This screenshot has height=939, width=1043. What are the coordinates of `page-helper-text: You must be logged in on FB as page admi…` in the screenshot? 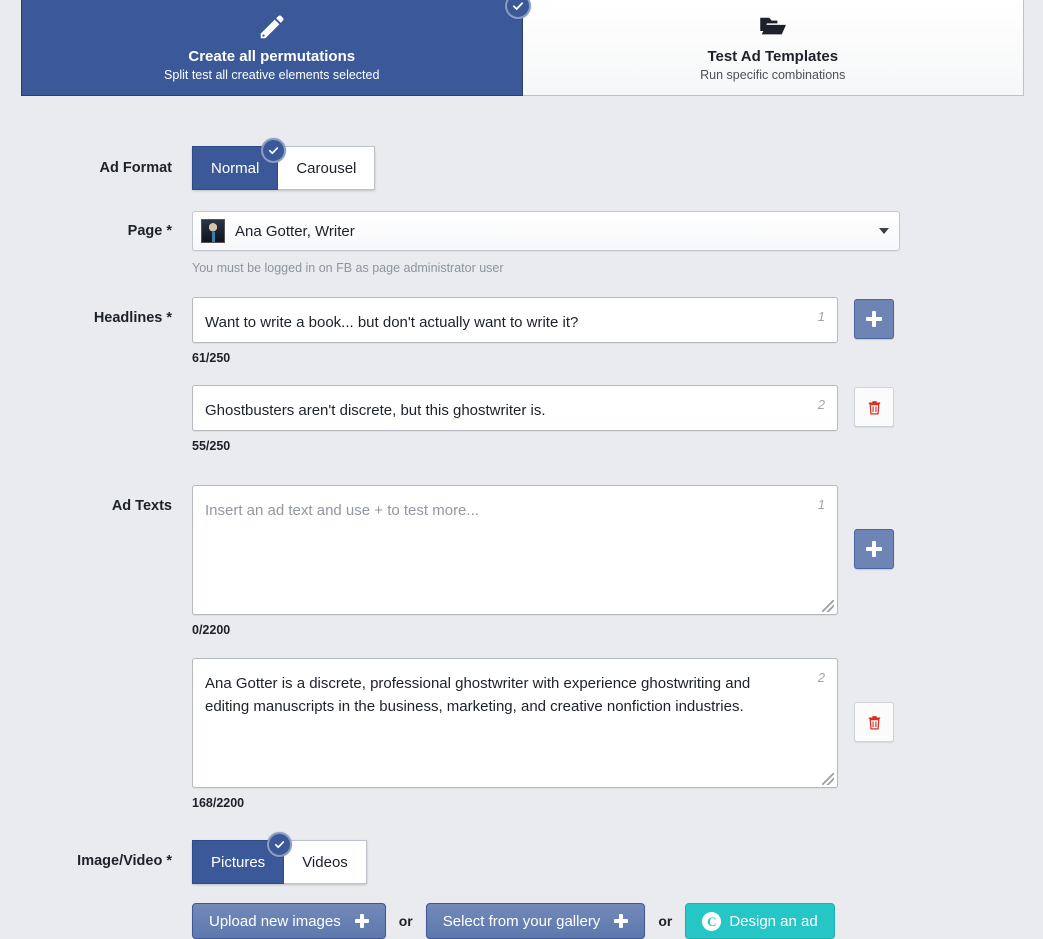 It's located at (348, 268).